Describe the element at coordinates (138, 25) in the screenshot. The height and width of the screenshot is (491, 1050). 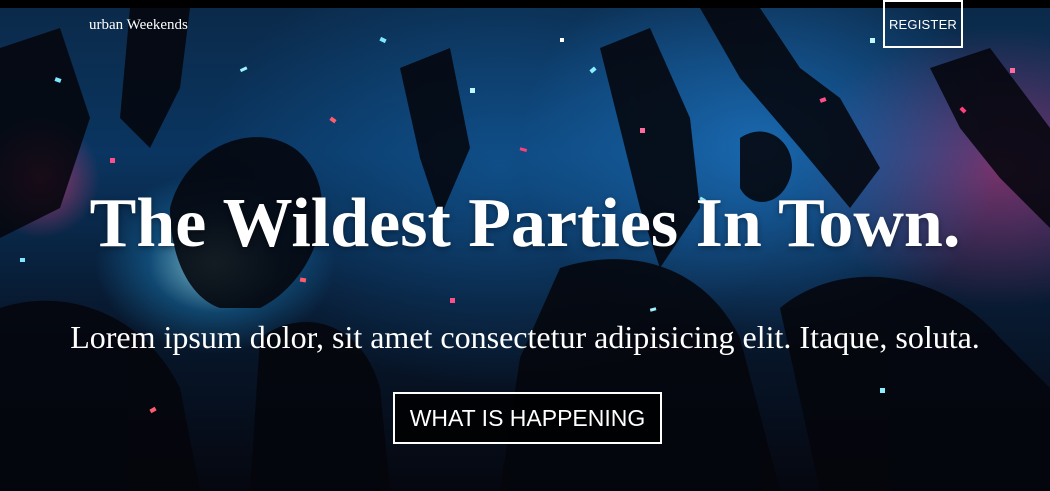
I see `brand-logo-text: urban Weekends` at that location.